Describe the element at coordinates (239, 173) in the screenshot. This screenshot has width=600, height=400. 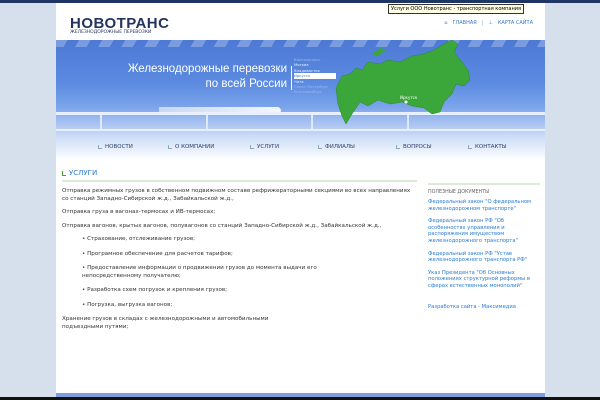
I see `page-title: УСЛУГИ` at that location.